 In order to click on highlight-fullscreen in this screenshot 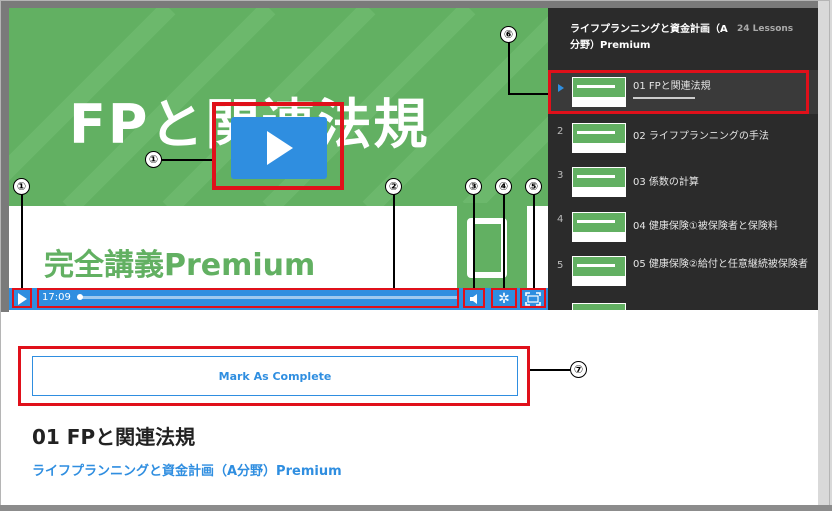, I will do `click(533, 298)`.